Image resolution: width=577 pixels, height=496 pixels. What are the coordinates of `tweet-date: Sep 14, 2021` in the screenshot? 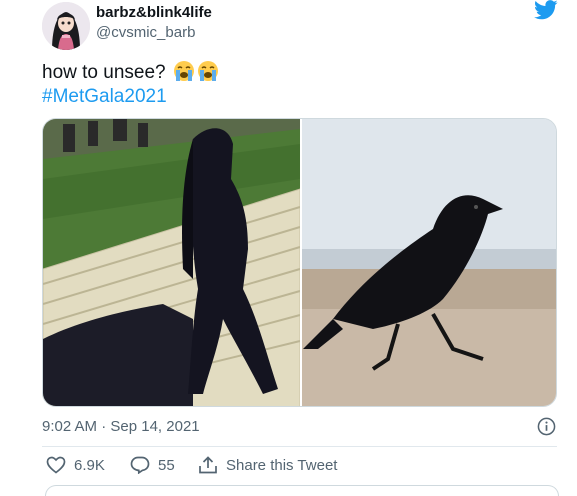 It's located at (154, 426).